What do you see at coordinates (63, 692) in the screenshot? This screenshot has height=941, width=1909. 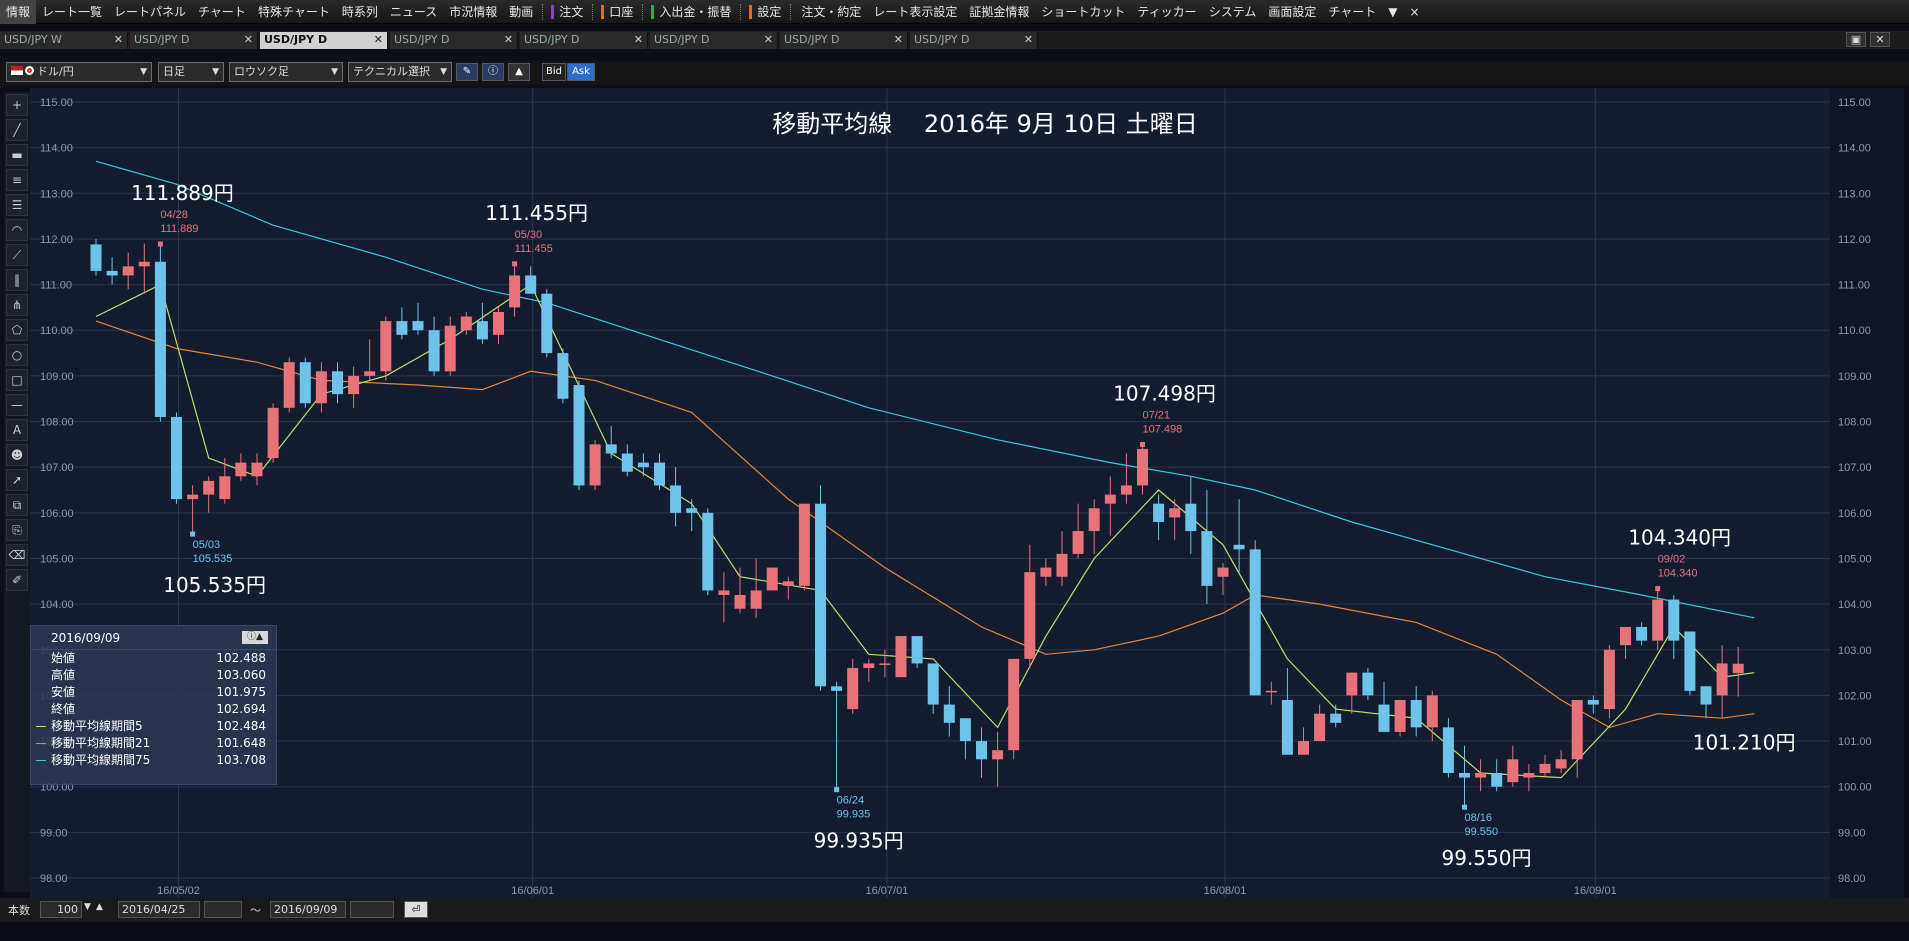 I see `panel-row-label: 安値` at bounding box center [63, 692].